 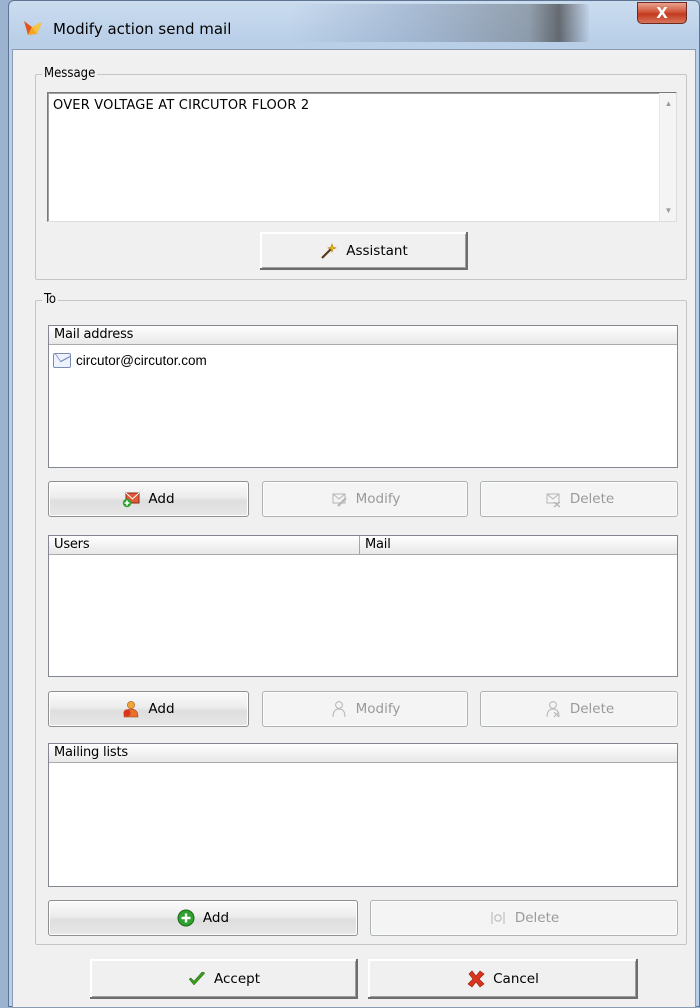 I want to click on users-column: Users, so click(x=204, y=545).